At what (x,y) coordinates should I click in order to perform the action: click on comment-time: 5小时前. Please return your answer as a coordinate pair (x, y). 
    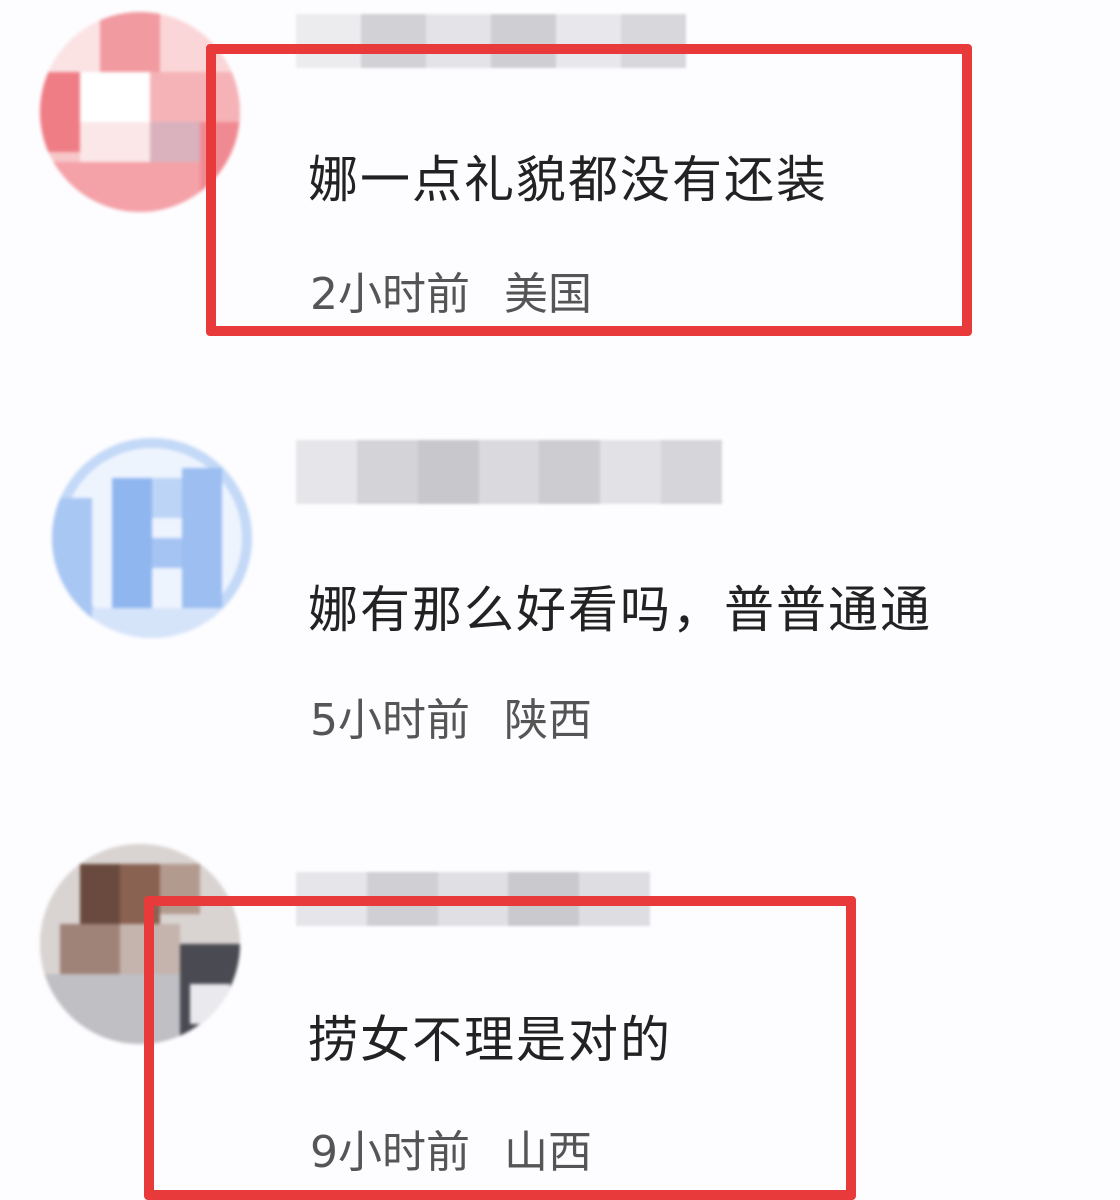
    Looking at the image, I should click on (390, 720).